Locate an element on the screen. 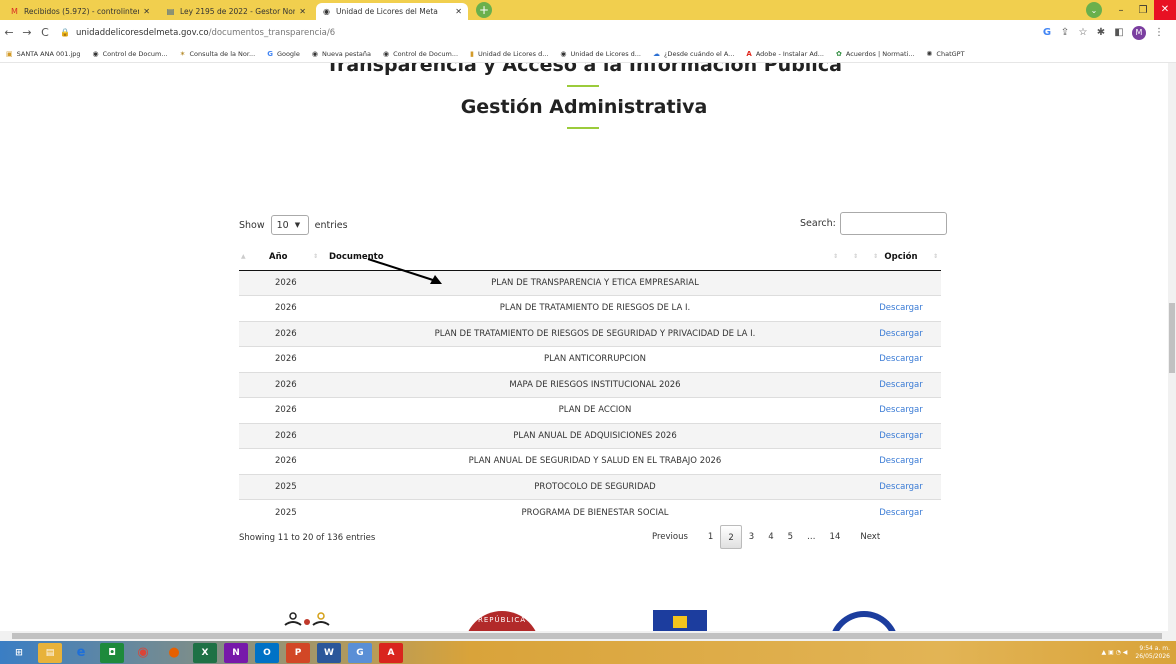 The width and height of the screenshot is (1176, 664). tab-ley: ▤ Ley 2195 de 2022 - Gestor Norm ✕ is located at coordinates (236, 11).